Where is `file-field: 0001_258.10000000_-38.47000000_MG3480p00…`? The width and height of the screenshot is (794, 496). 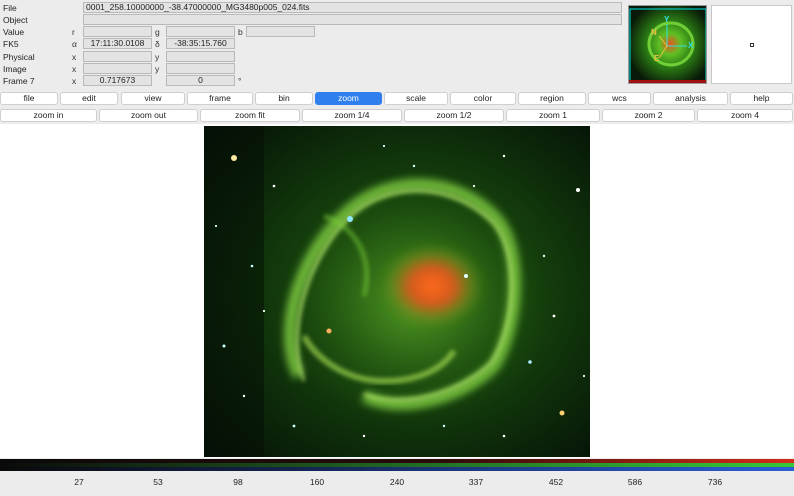 file-field: 0001_258.10000000_-38.47000000_MG3480p00… is located at coordinates (352, 7).